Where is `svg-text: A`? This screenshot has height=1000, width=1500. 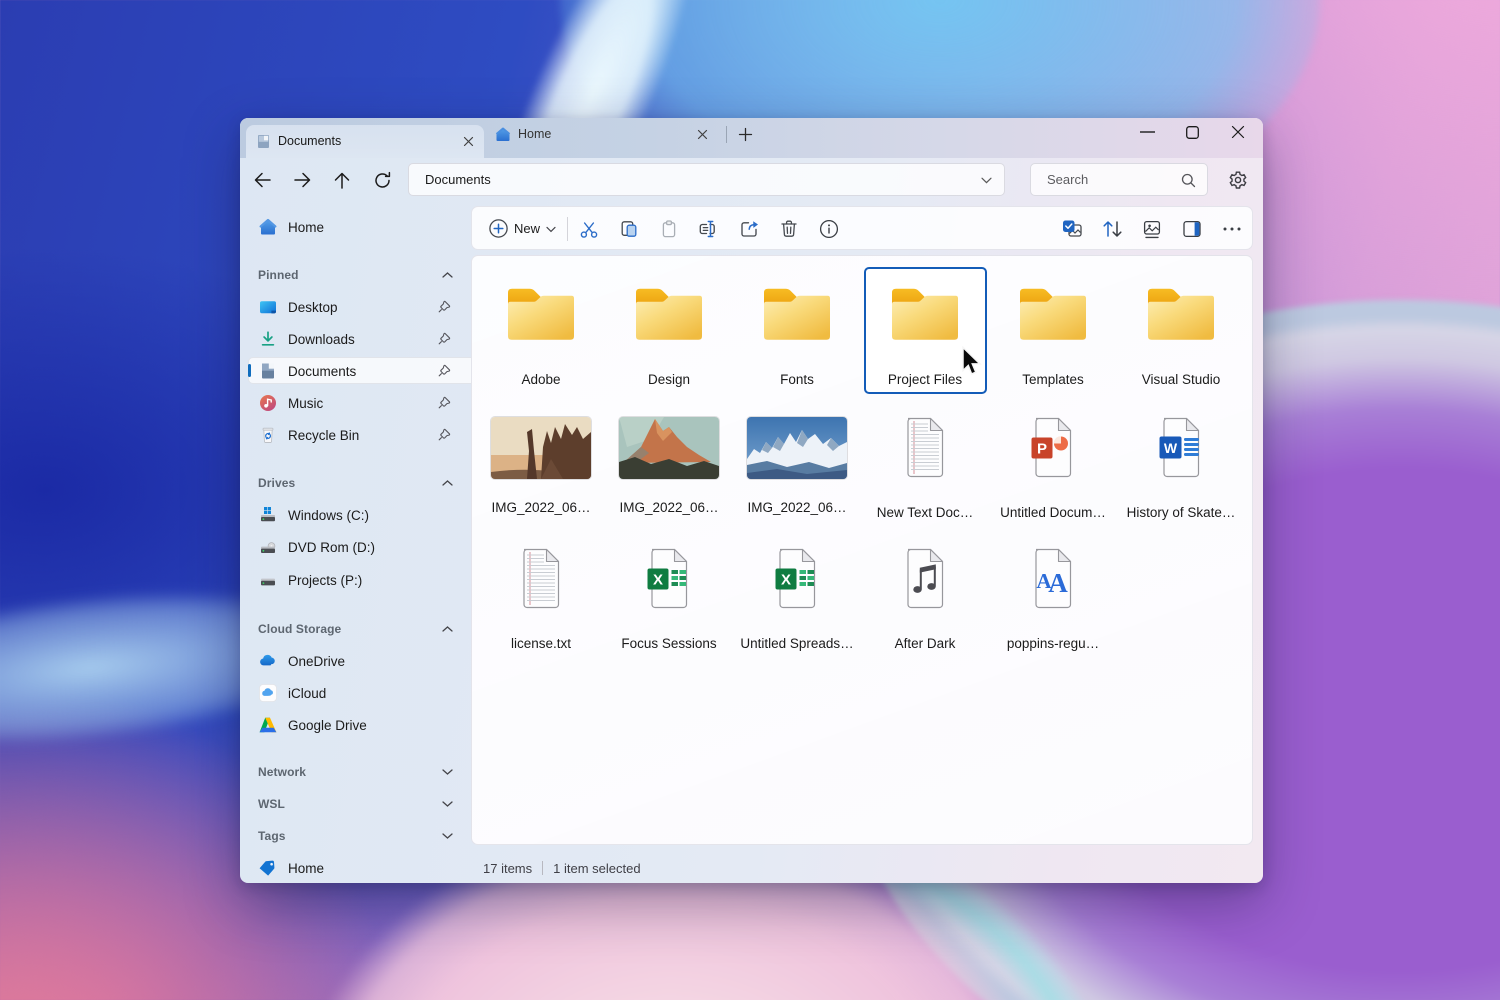 svg-text: A is located at coordinates (1058, 583).